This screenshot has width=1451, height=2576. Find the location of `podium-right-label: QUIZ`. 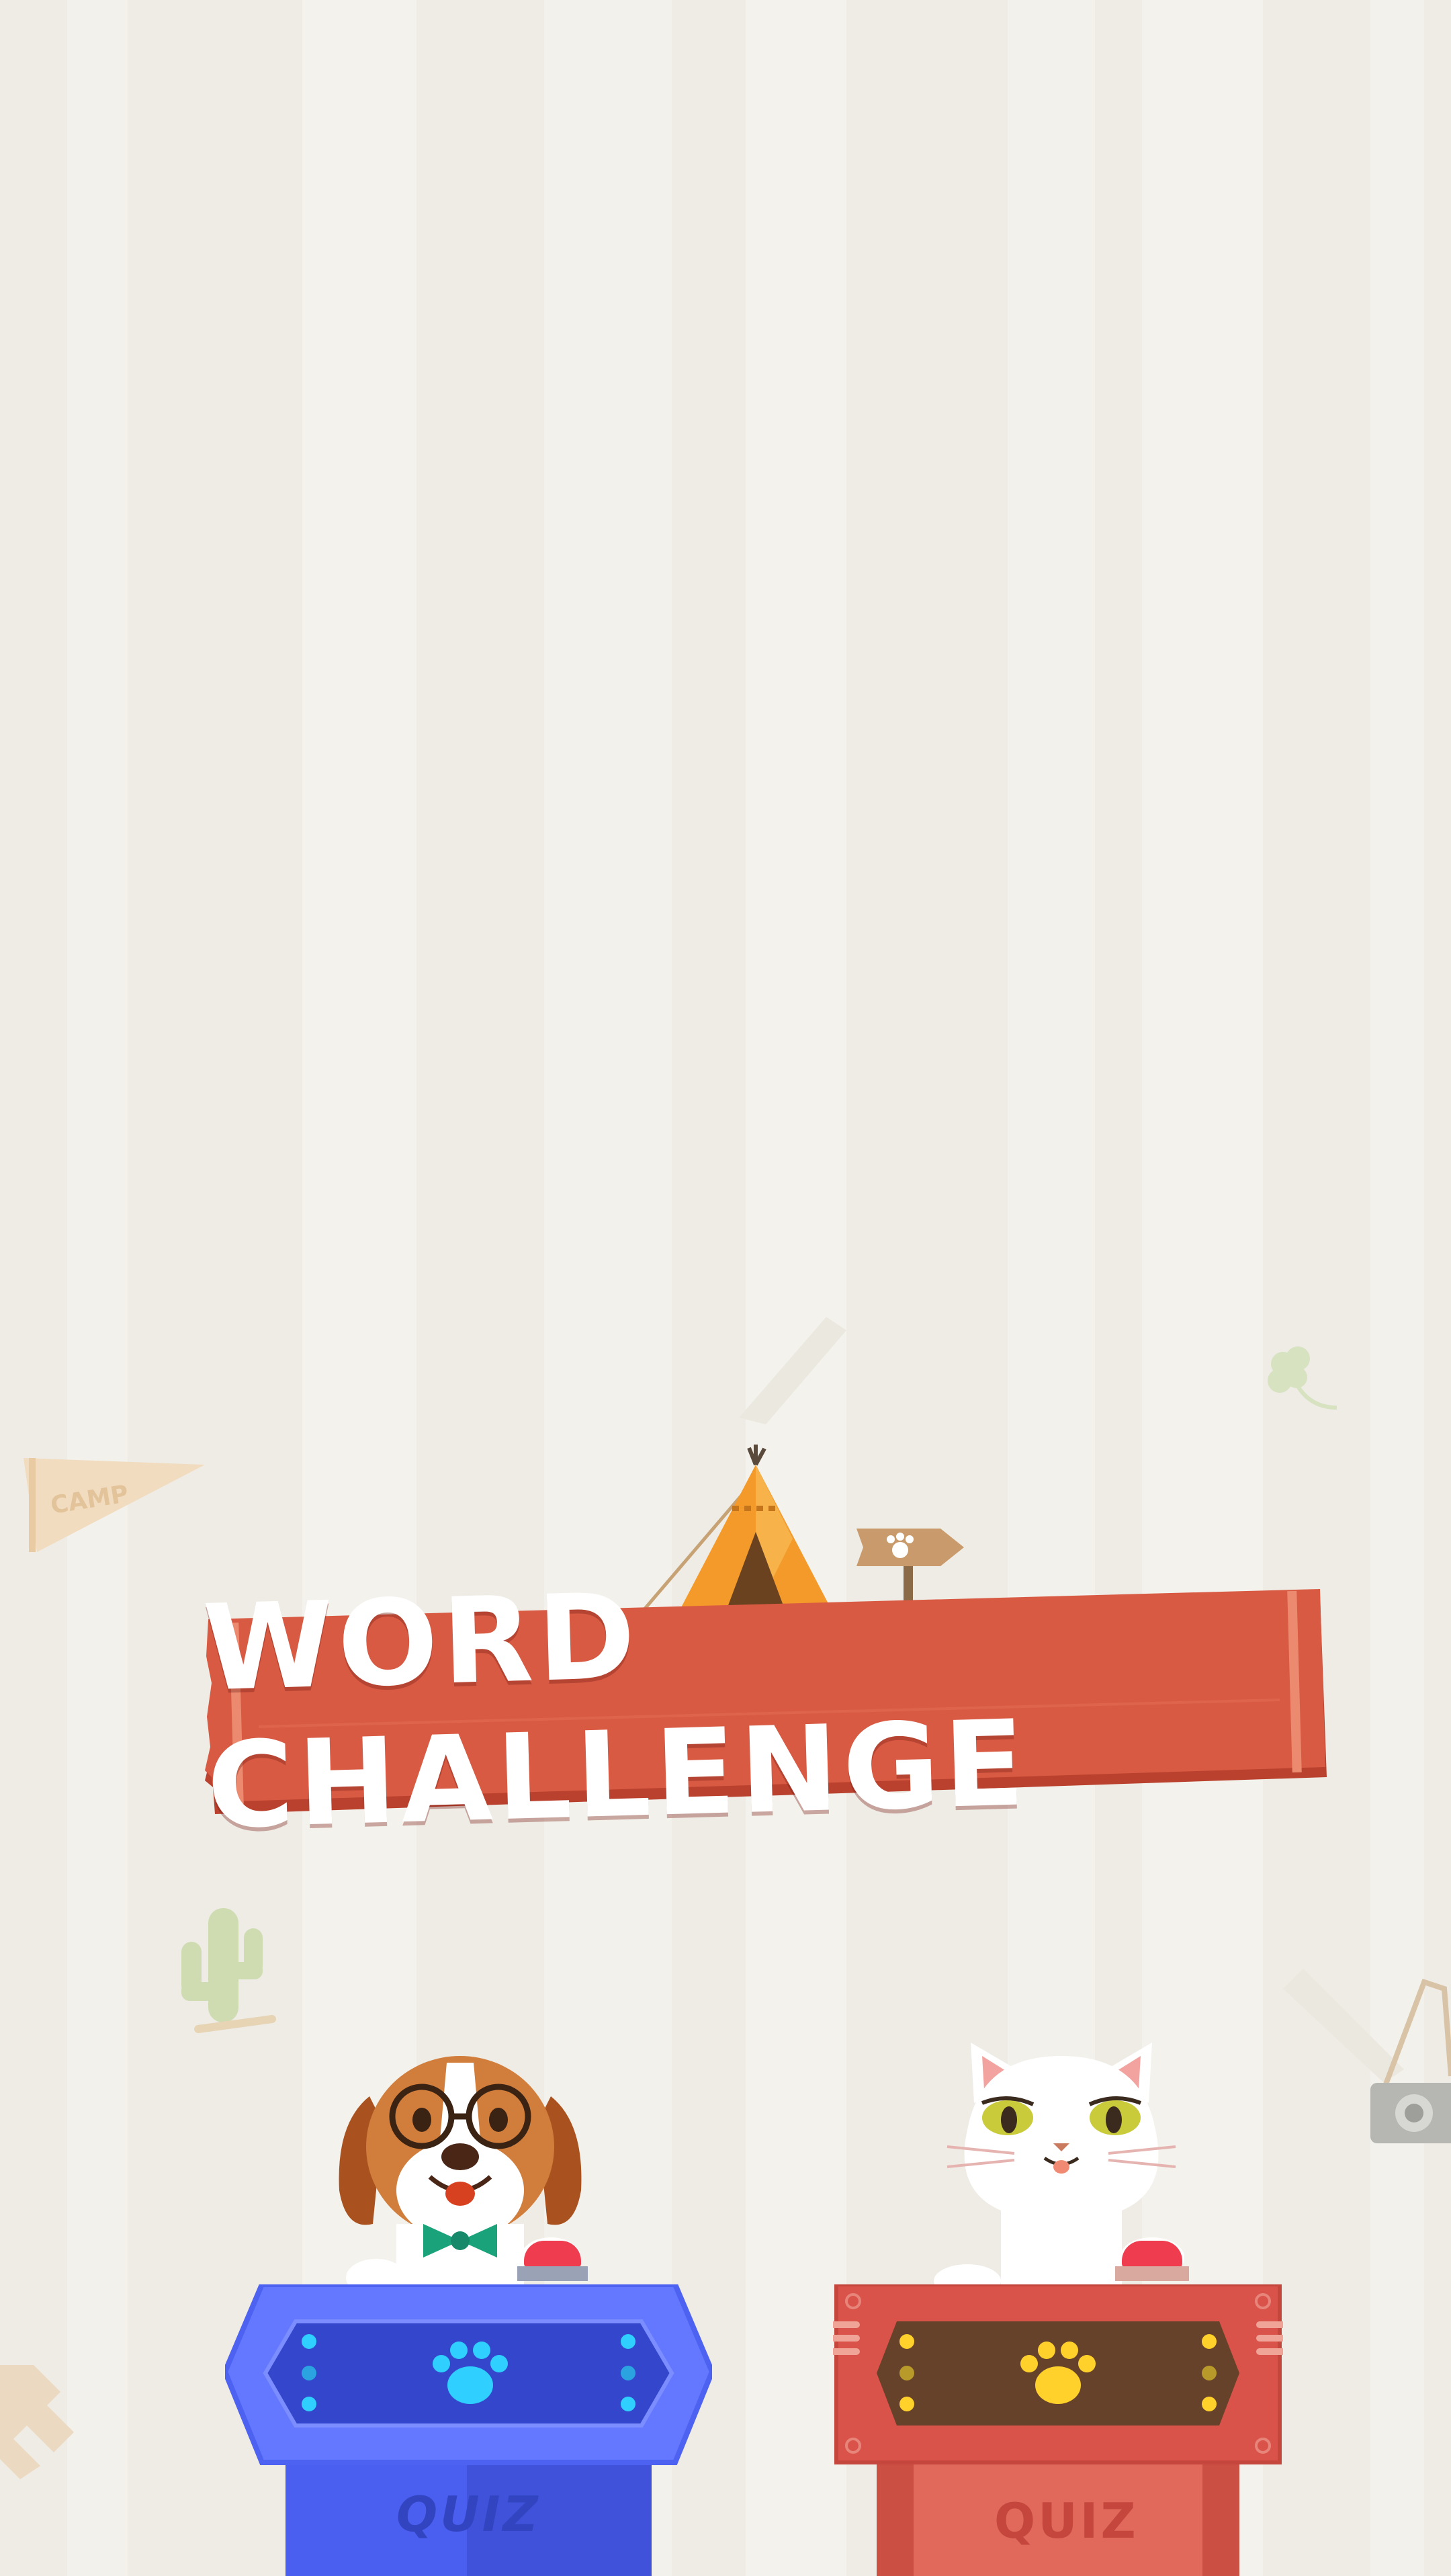

podium-right-label: QUIZ is located at coordinates (1066, 2521).